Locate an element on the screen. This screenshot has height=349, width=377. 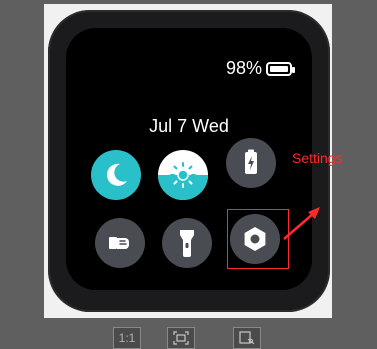
battery-charging-icon is located at coordinates (251, 161).